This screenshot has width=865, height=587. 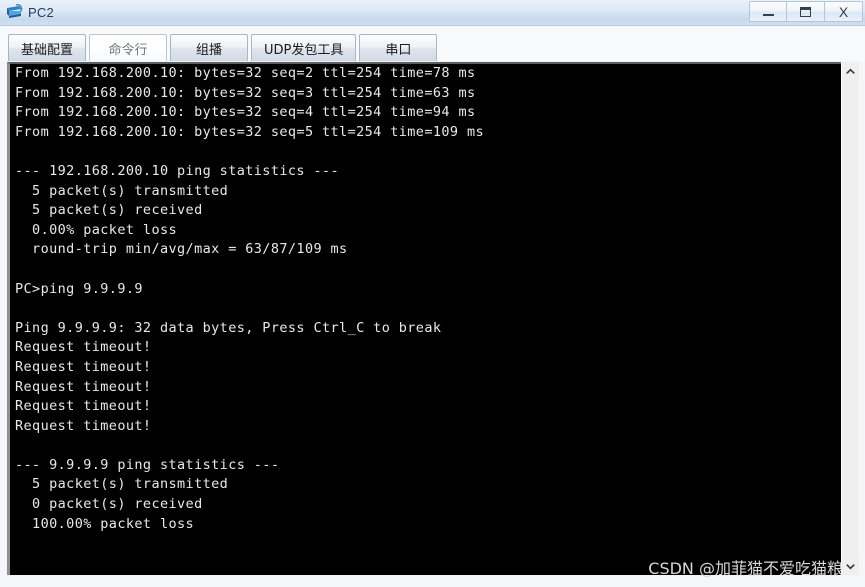 I want to click on tab-multicast: 组播, so click(x=209, y=47).